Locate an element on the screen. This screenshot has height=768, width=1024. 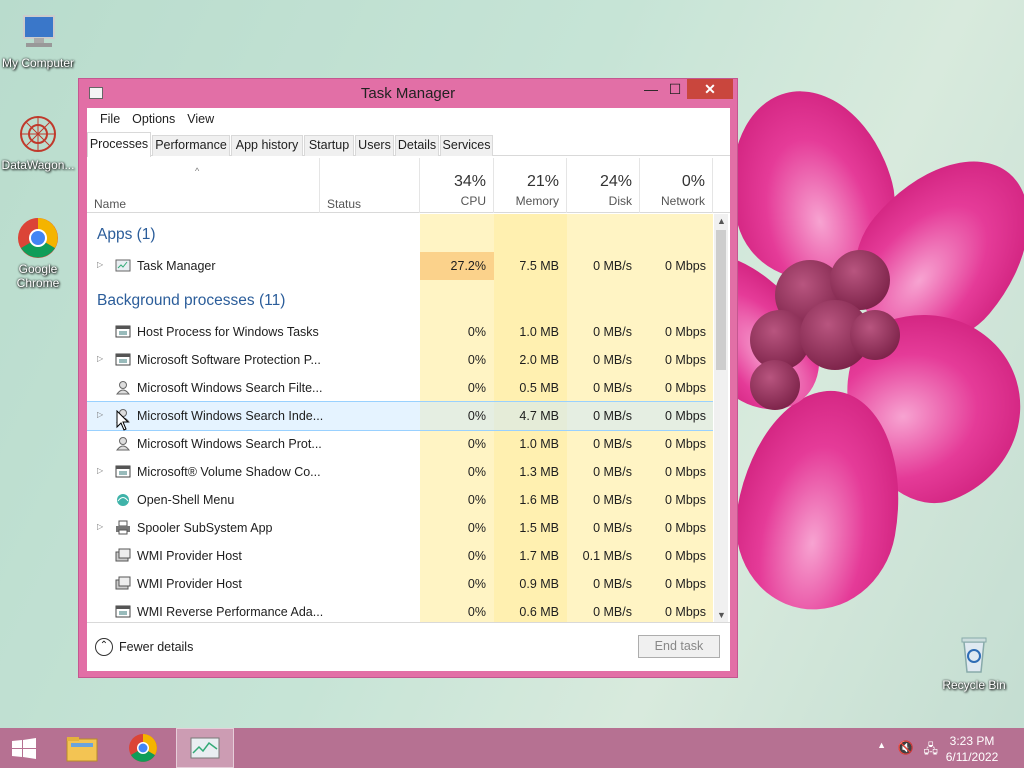
recycle-bin-icon is located at coordinates (974, 654).